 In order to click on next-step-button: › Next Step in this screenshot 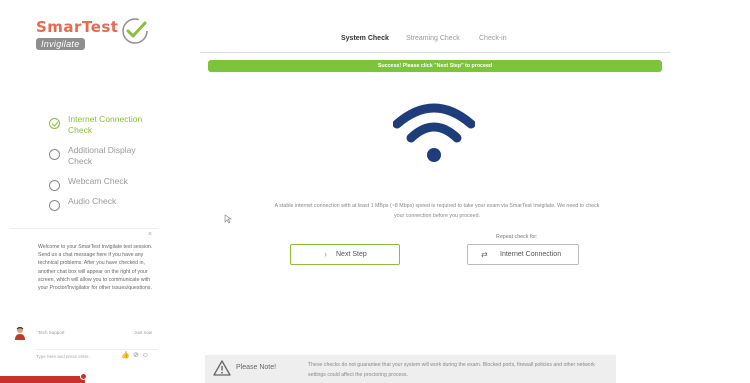, I will do `click(345, 254)`.